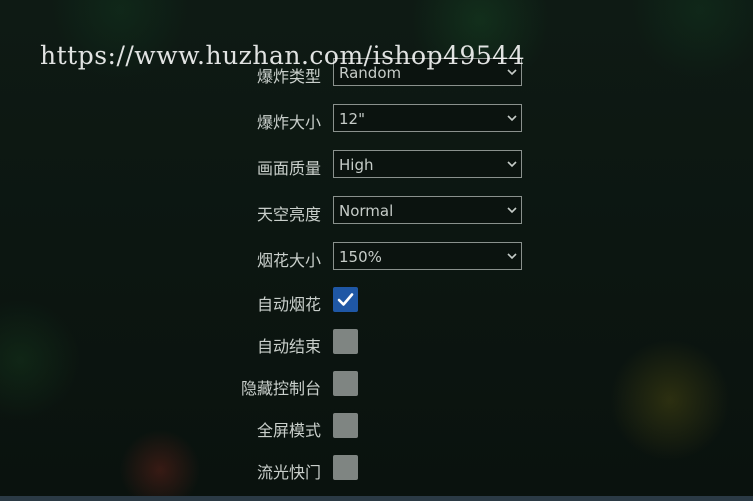 Image resolution: width=753 pixels, height=501 pixels. I want to click on auto-fireworks-checkbox, so click(345, 299).